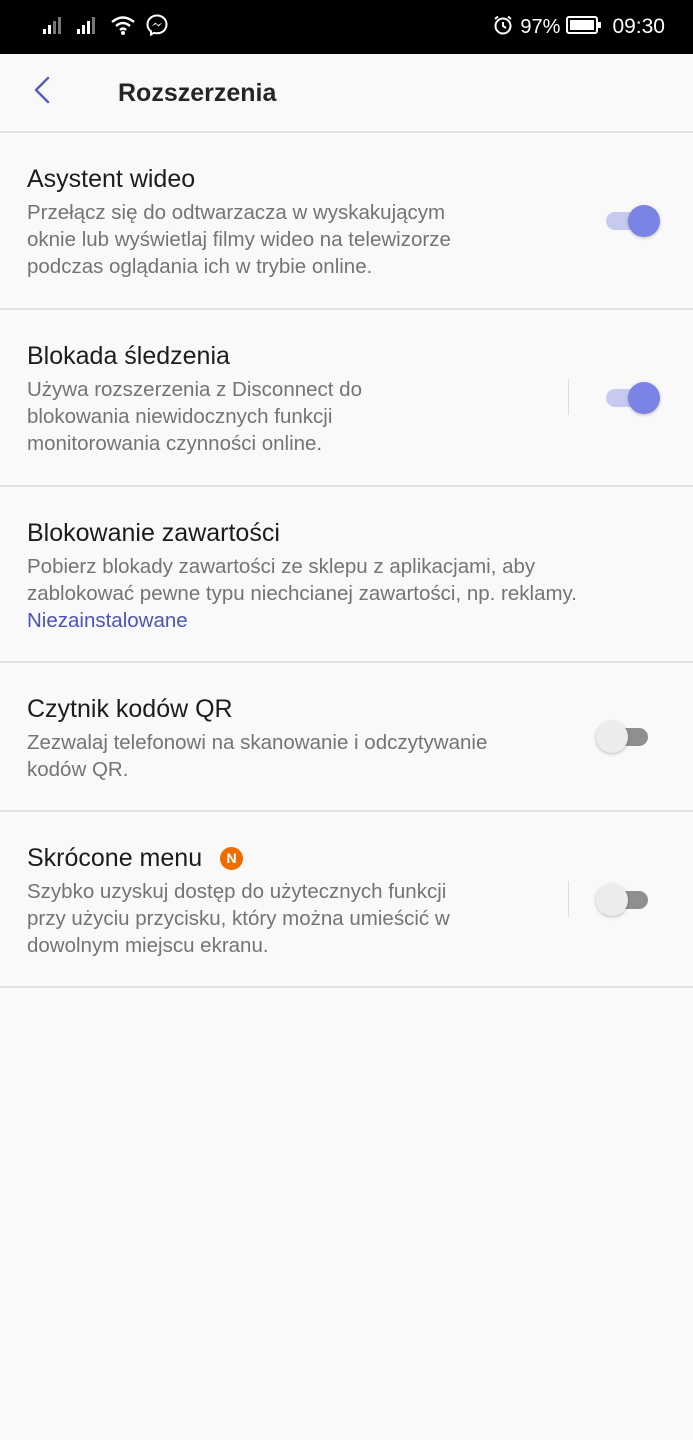  What do you see at coordinates (624, 737) in the screenshot?
I see `qr-reader-toggle` at bounding box center [624, 737].